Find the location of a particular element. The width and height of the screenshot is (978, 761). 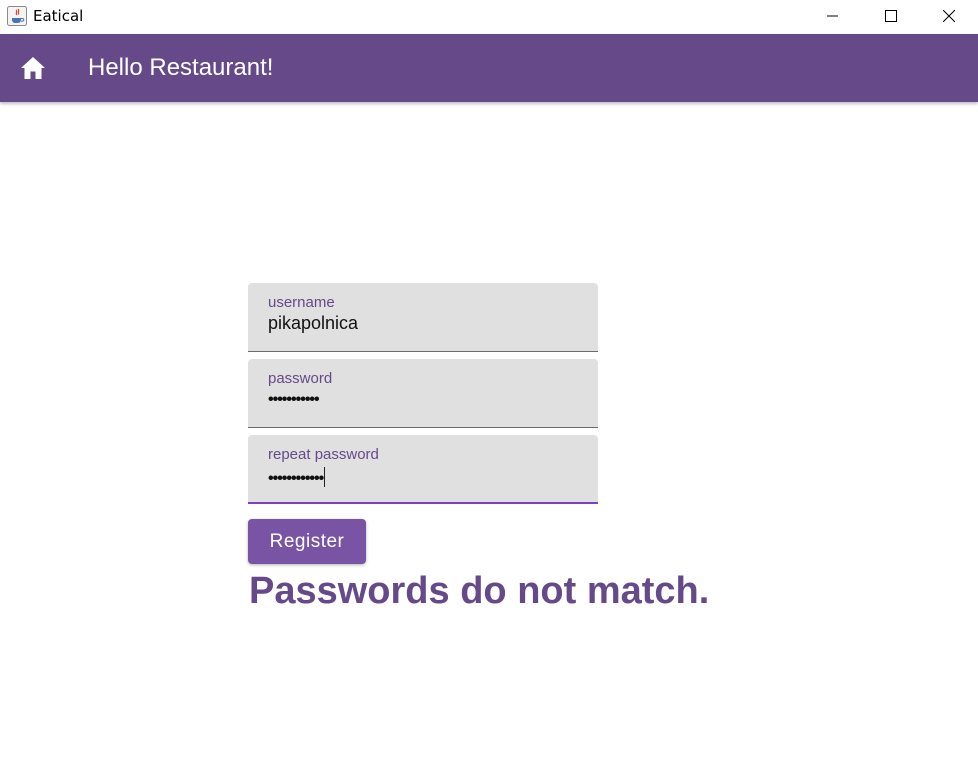

minimize-button is located at coordinates (833, 15).